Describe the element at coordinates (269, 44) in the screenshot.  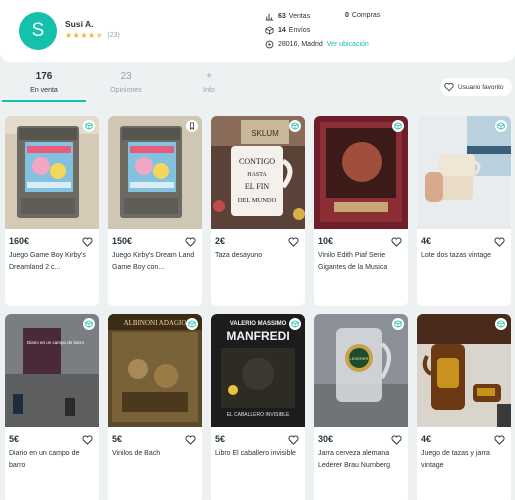
I see `location-pin-icon` at that location.